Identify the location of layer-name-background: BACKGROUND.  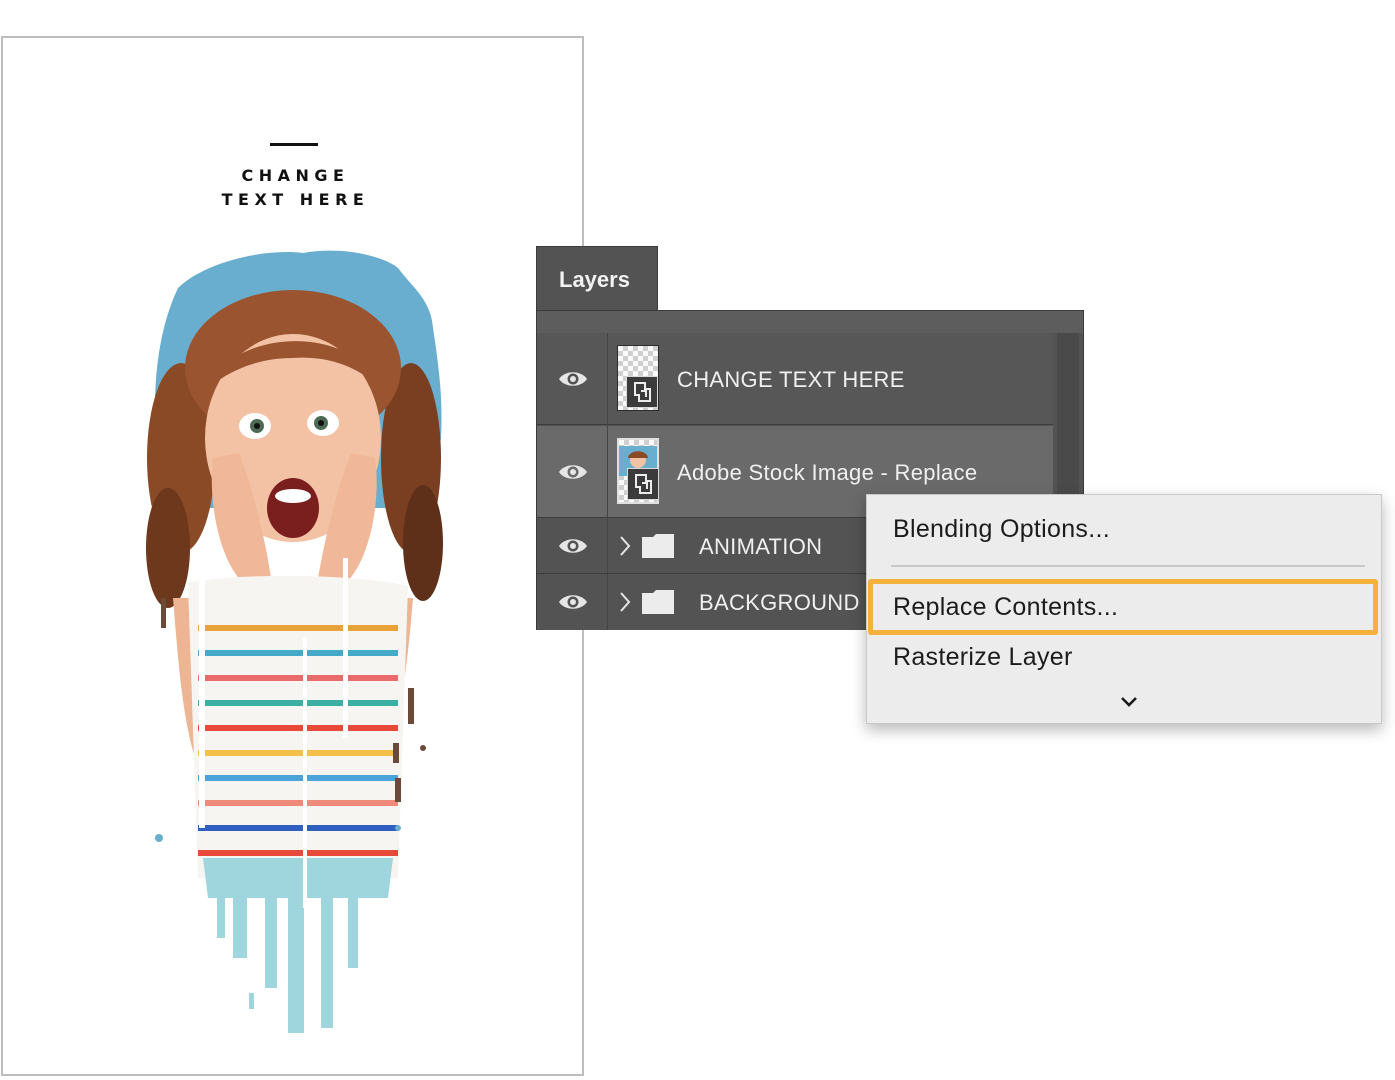
(779, 602).